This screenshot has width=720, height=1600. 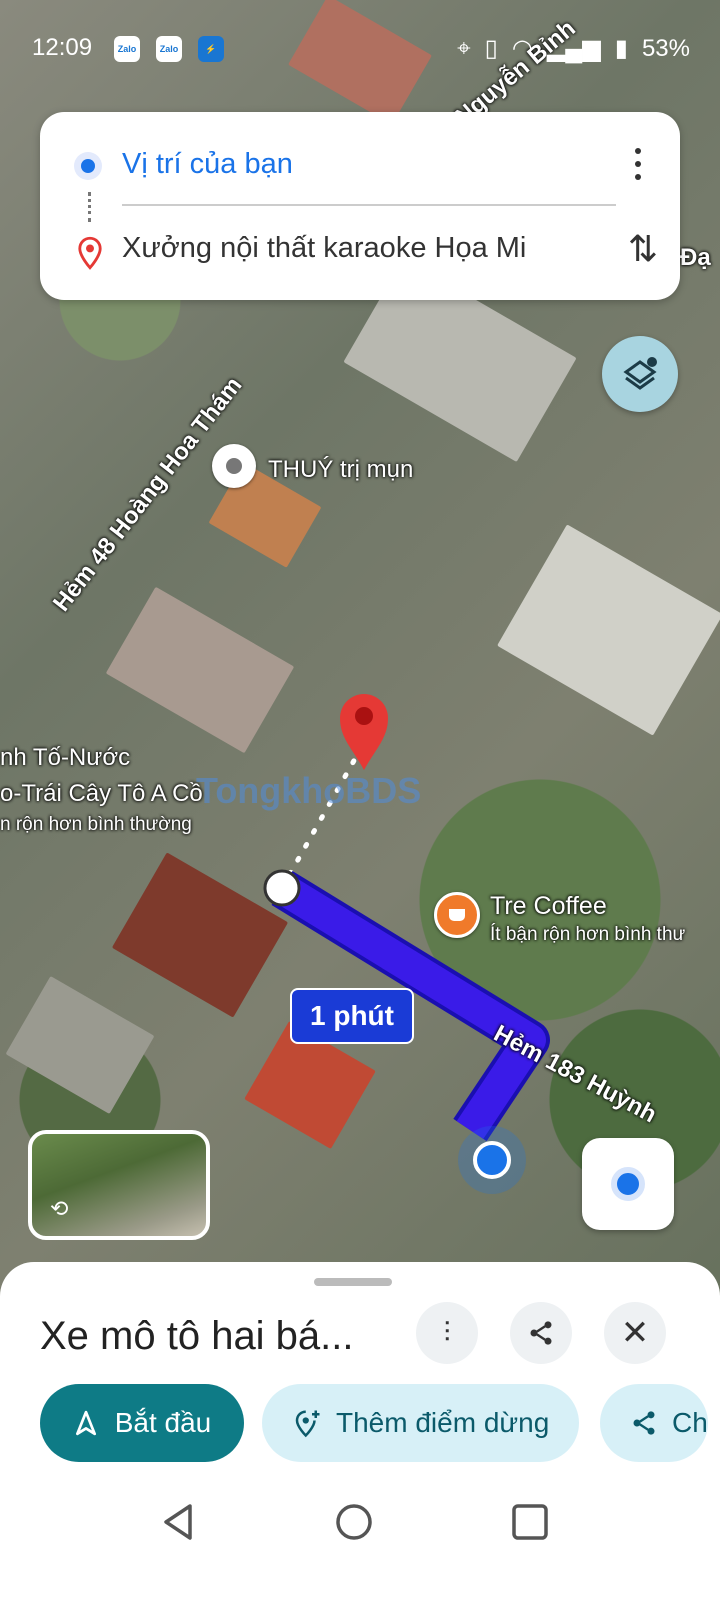 I want to click on share-button, so click(x=541, y=1333).